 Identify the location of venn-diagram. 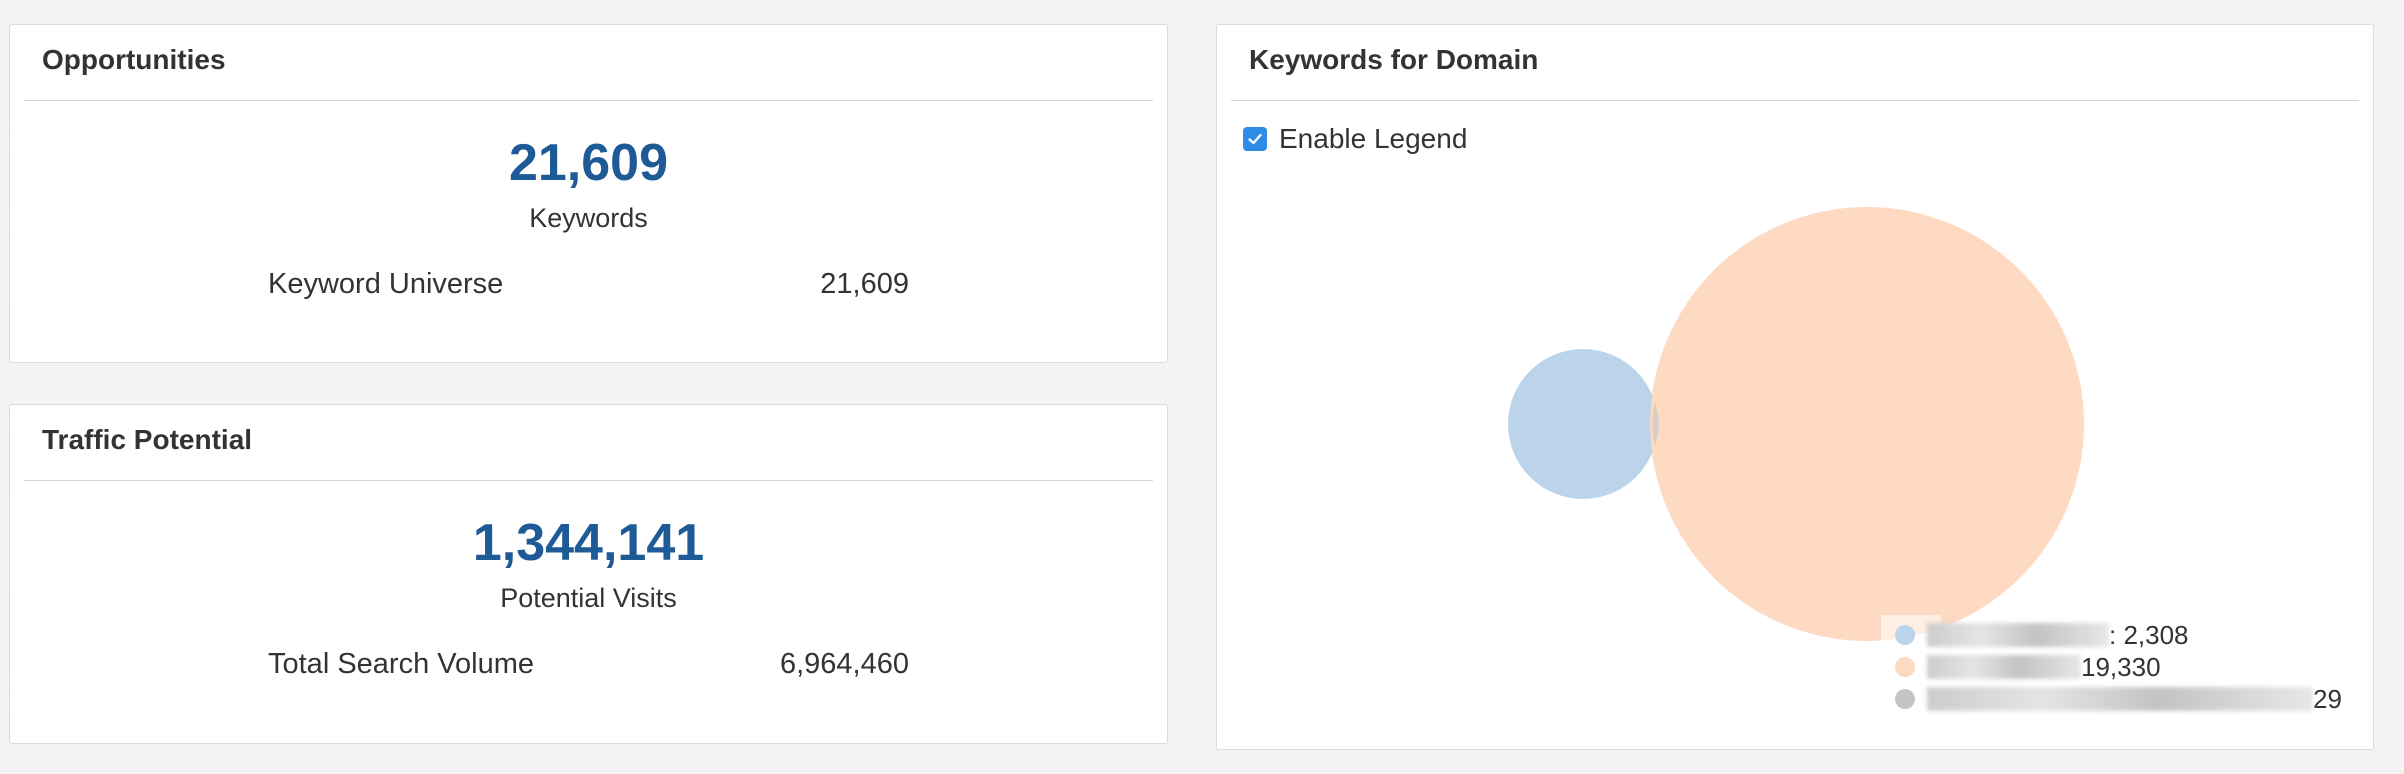
(1796, 433).